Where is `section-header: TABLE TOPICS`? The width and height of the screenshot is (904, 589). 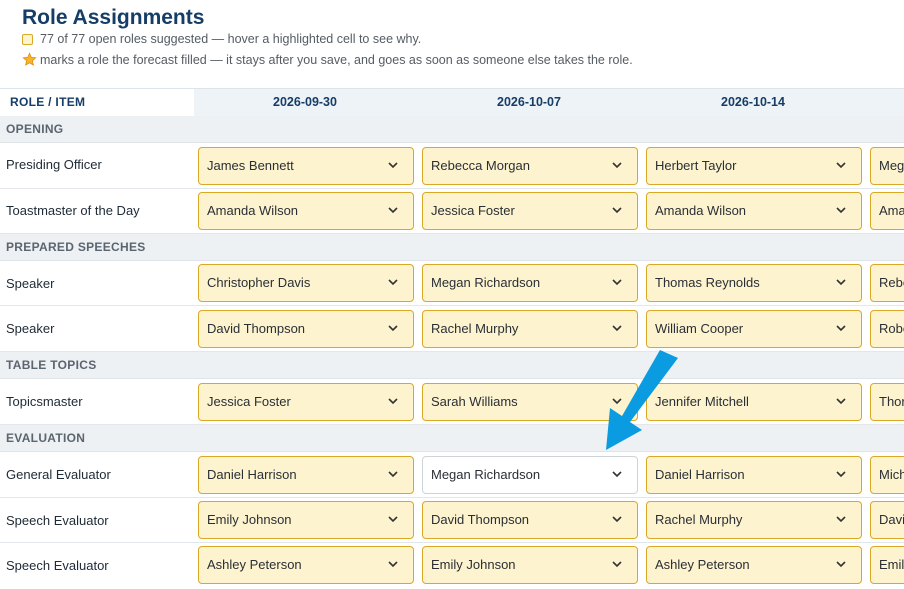 section-header: TABLE TOPICS is located at coordinates (452, 365).